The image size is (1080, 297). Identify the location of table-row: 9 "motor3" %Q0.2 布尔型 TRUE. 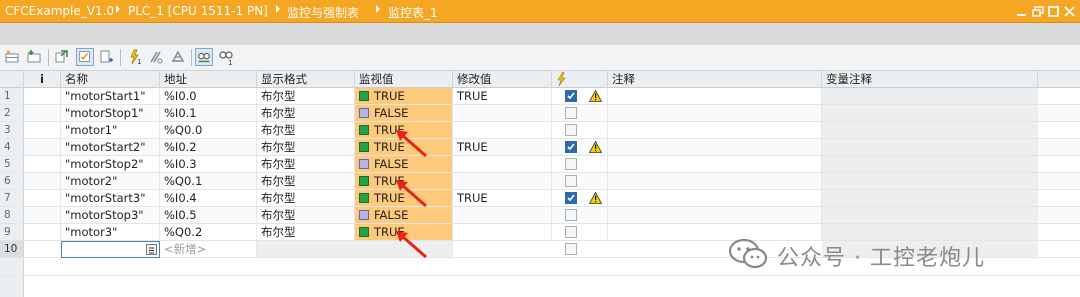
(540, 232).